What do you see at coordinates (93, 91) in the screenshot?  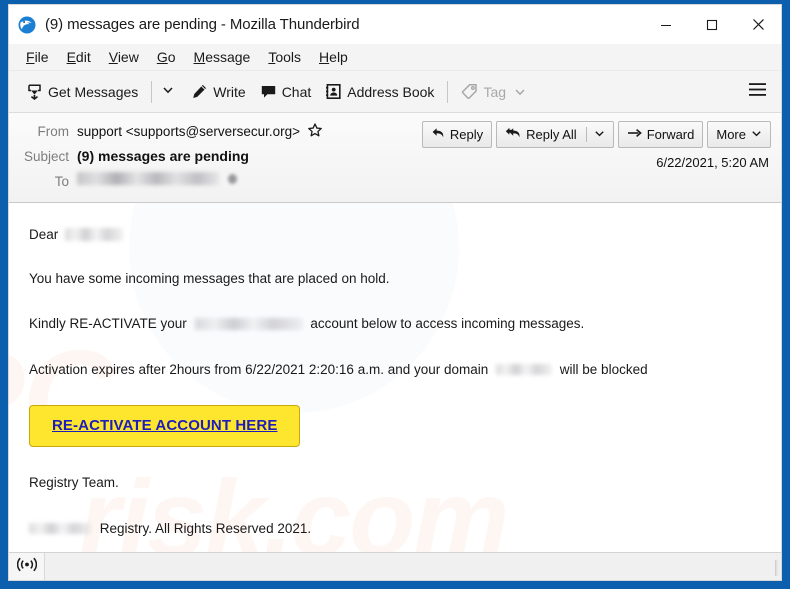 I see `get-messages-label: Get Messages` at bounding box center [93, 91].